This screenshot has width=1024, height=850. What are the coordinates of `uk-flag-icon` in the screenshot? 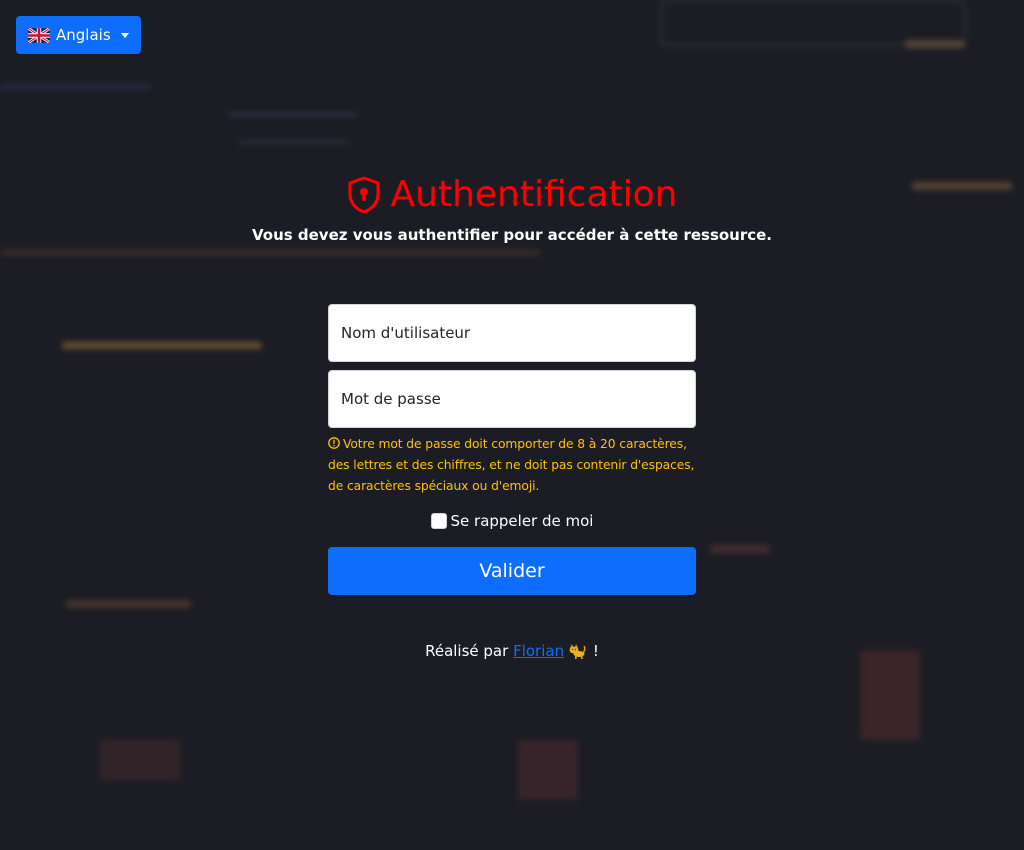 It's located at (39, 35).